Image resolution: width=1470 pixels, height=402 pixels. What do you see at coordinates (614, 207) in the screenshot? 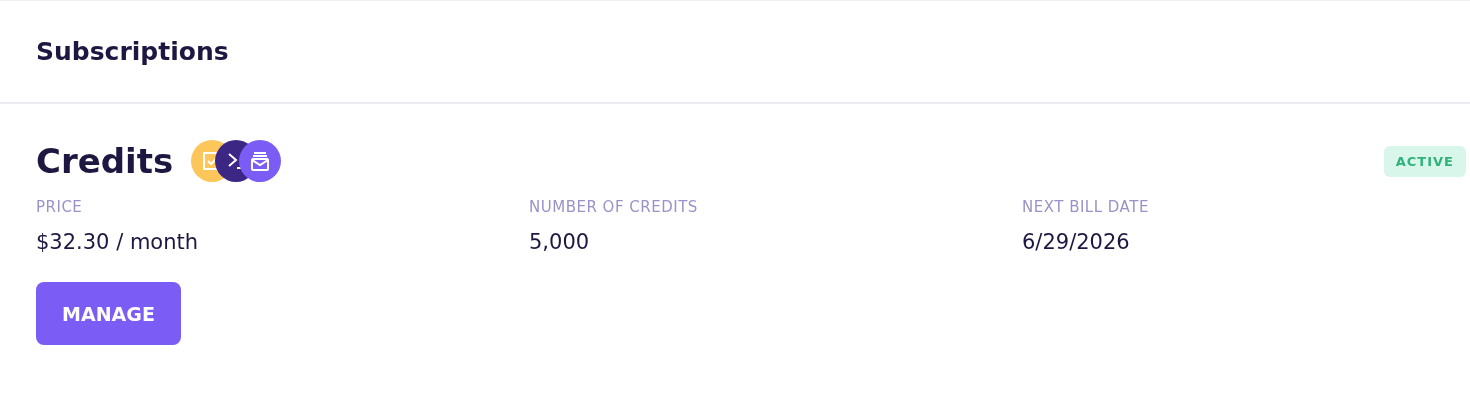
I see `field-label: NUMBER OF CREDITS` at bounding box center [614, 207].